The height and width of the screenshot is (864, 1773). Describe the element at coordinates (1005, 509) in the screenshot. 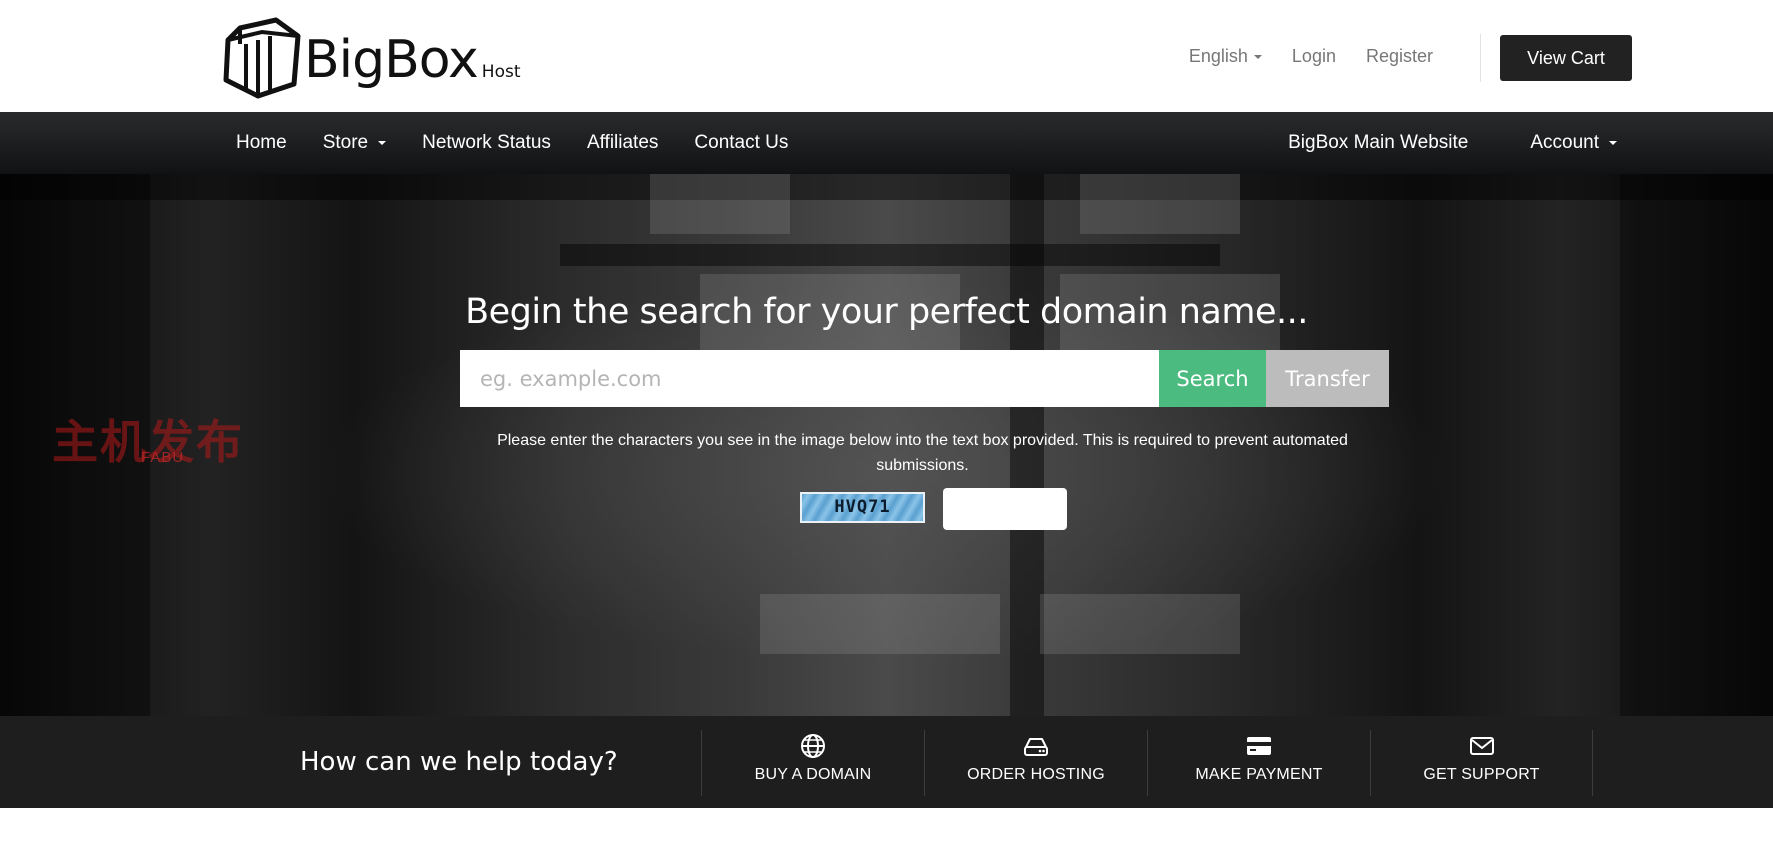

I see `captcha-input` at that location.